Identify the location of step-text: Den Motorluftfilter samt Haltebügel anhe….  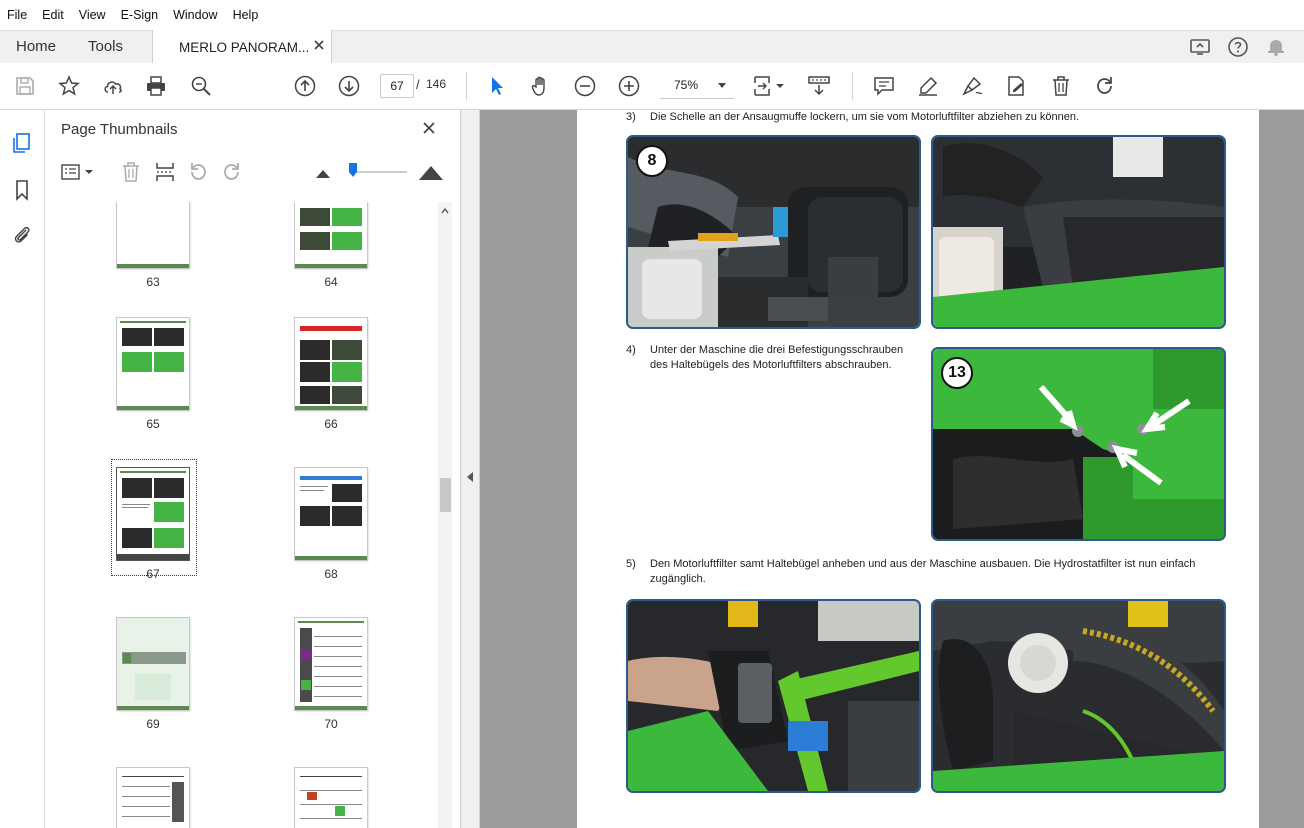
(923, 564).